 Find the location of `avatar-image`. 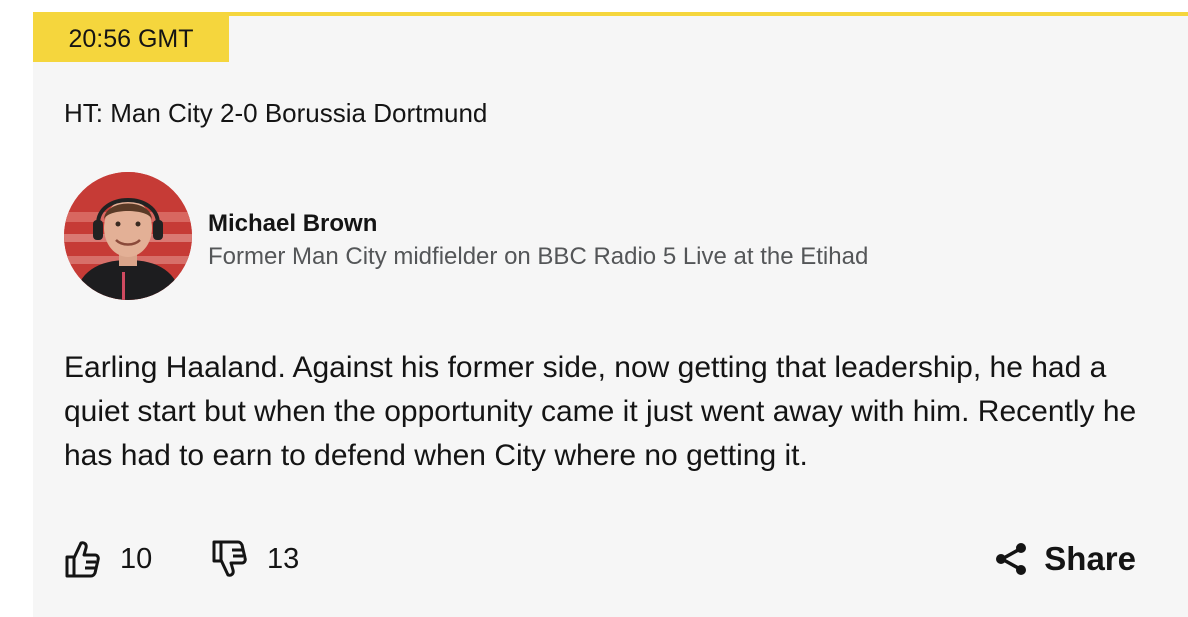

avatar-image is located at coordinates (128, 236).